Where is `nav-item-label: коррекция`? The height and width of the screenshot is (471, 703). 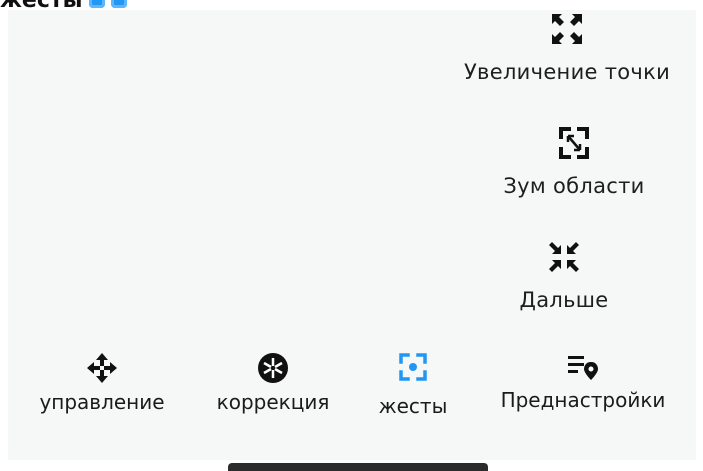 nav-item-label: коррекция is located at coordinates (273, 402).